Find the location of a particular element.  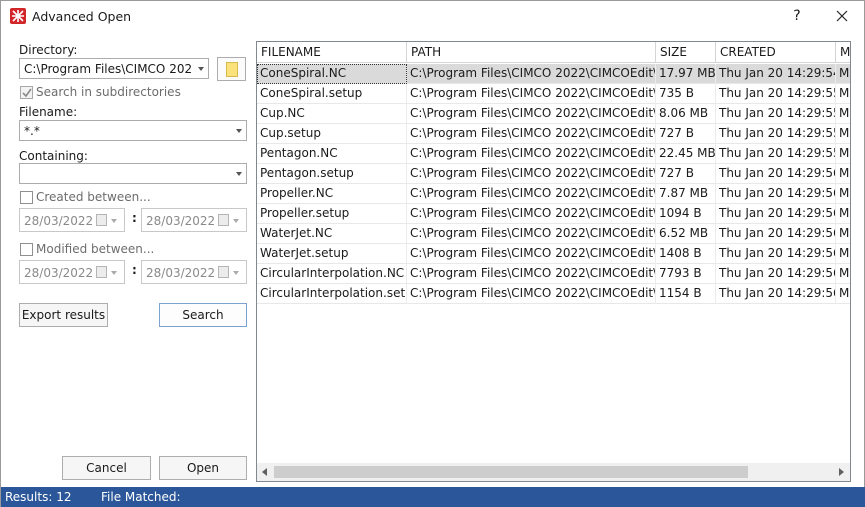

open-button: Open is located at coordinates (203, 468).